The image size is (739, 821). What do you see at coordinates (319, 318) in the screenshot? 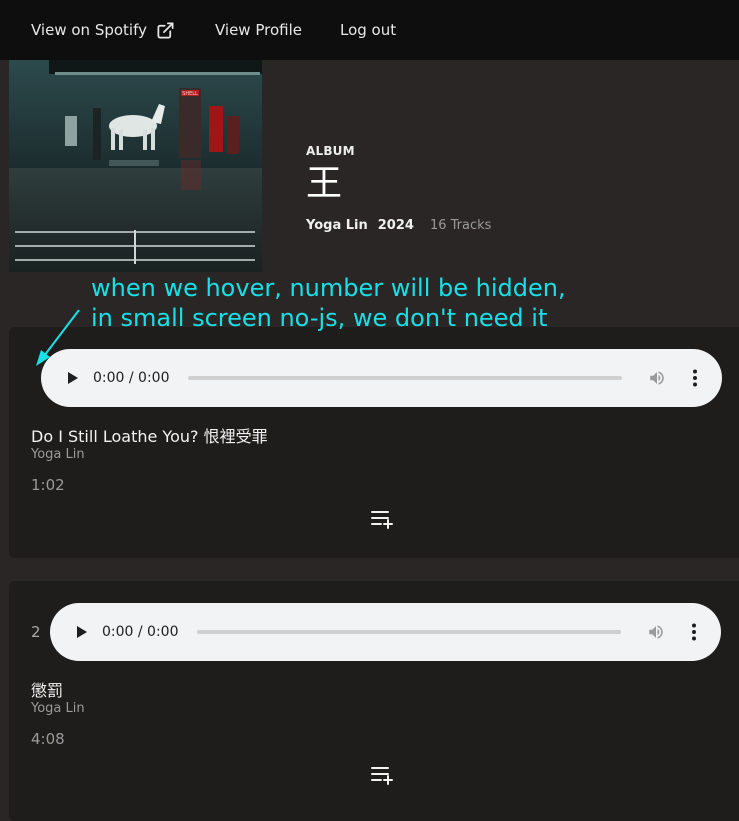
I see `annotation-line-2: in small screen no-js, we don't need it` at bounding box center [319, 318].